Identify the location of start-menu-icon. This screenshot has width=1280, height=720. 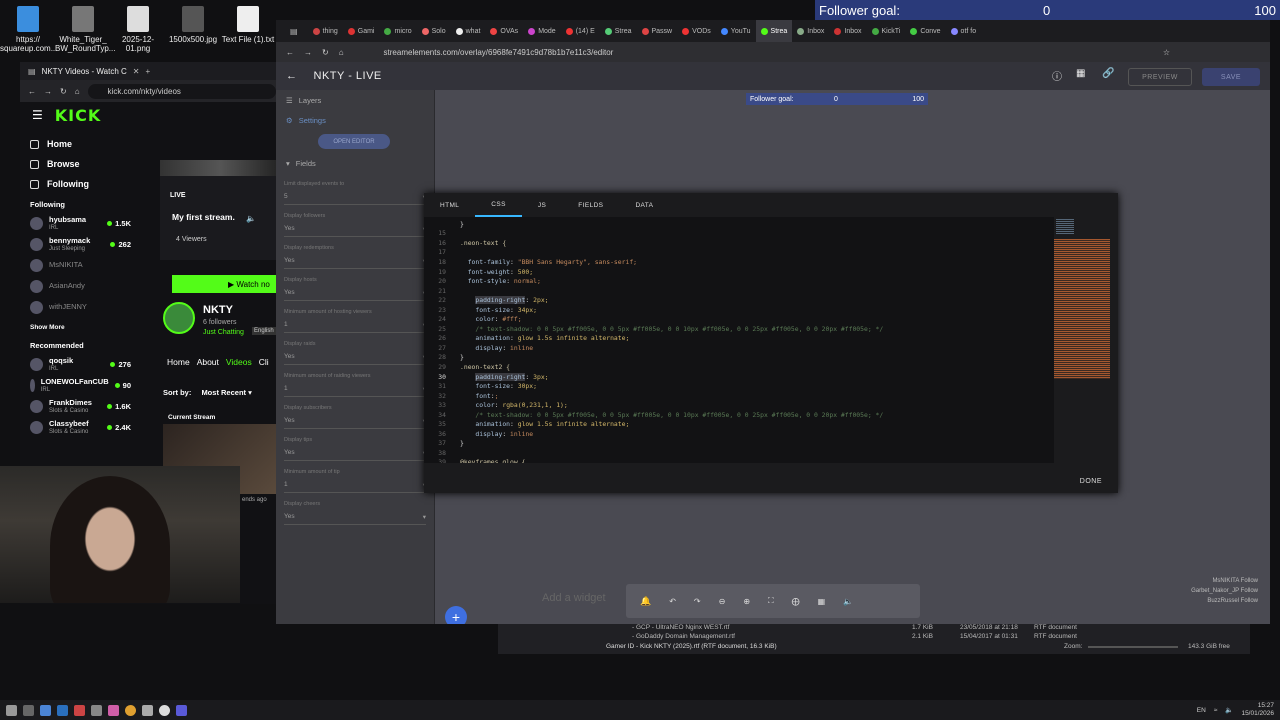
(11, 710).